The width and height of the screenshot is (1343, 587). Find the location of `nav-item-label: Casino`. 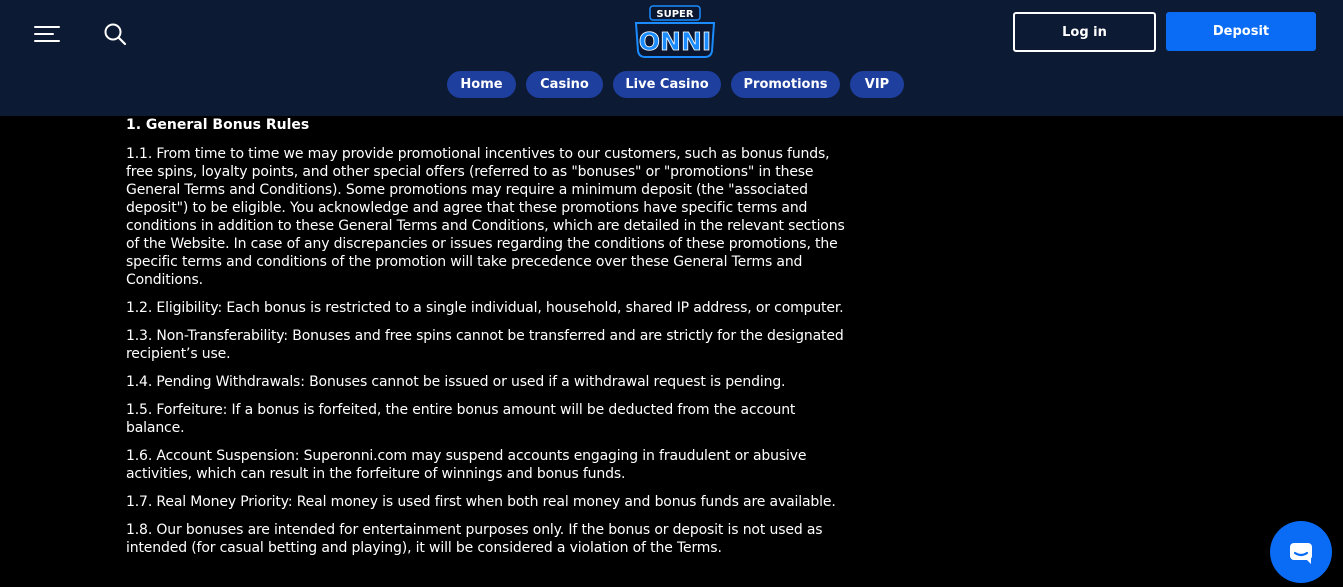

nav-item-label: Casino is located at coordinates (564, 84).